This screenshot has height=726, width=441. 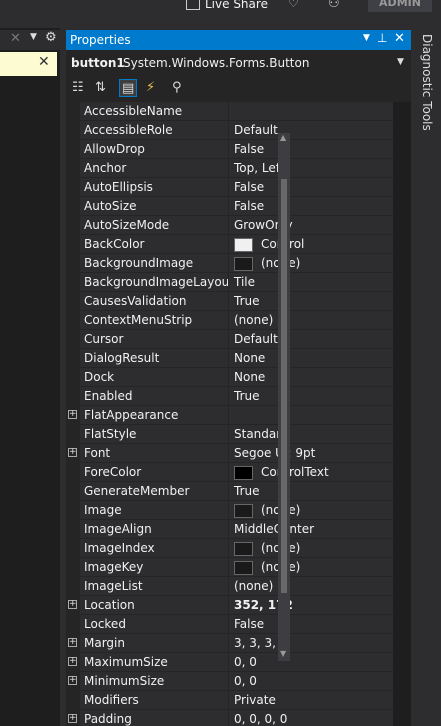 I want to click on property-row: + Margin 3, 3, 3, 3, so click(x=238, y=643).